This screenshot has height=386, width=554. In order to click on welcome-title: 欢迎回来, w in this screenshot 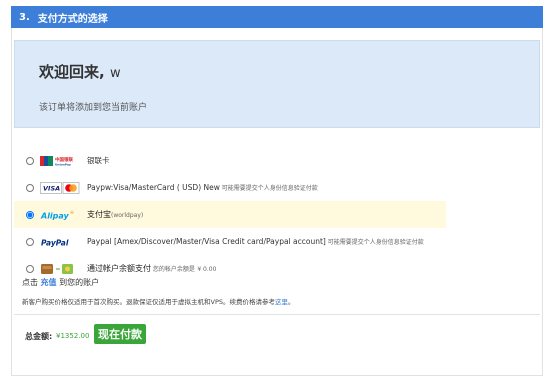, I will do `click(80, 71)`.